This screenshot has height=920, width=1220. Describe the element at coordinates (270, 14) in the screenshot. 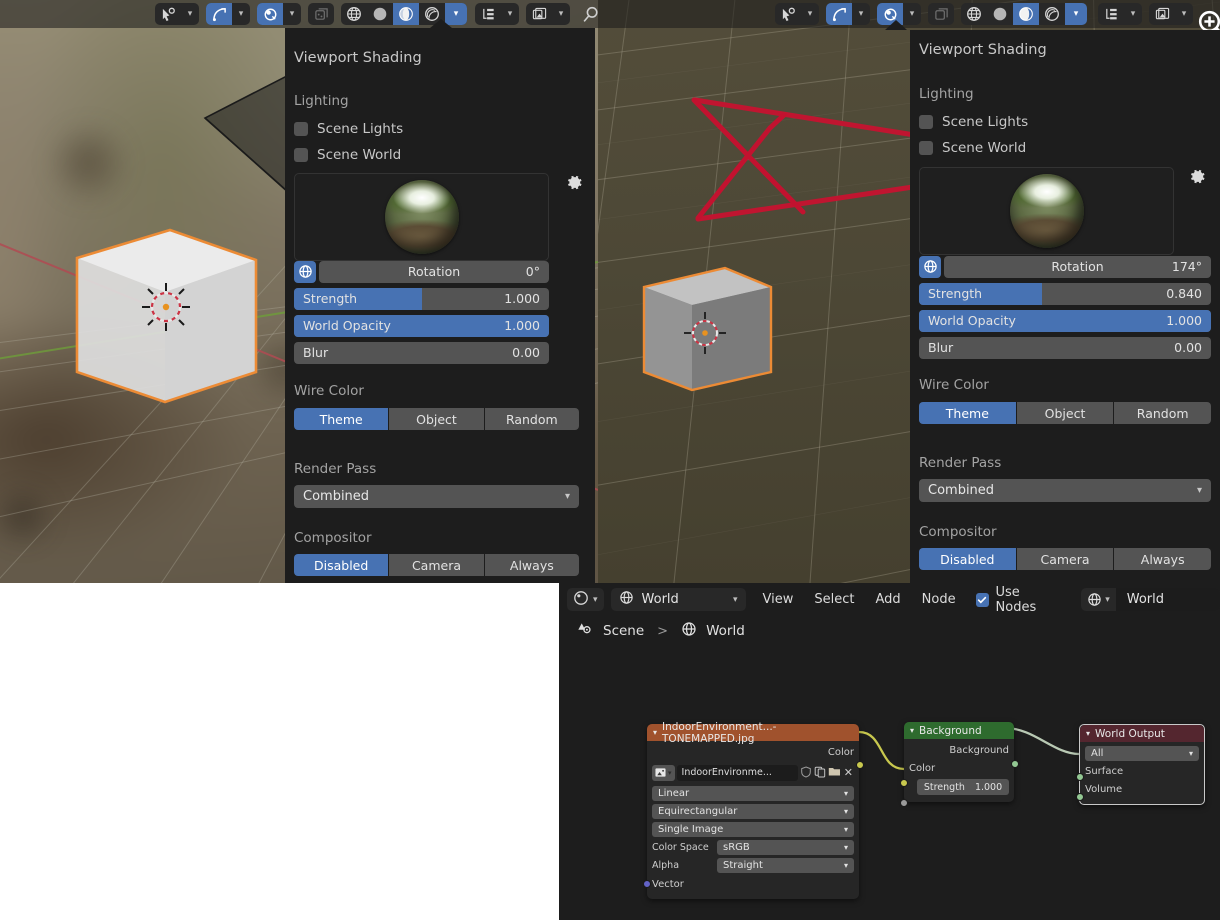

I see `magnet-icon` at that location.